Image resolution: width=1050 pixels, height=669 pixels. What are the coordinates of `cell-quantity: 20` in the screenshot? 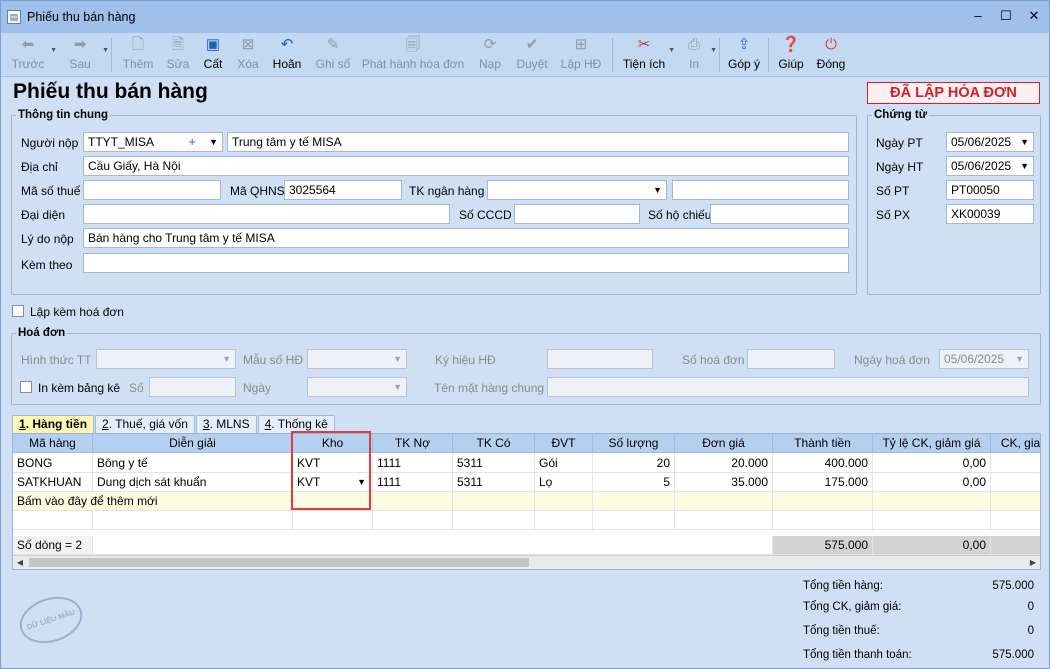 It's located at (634, 463).